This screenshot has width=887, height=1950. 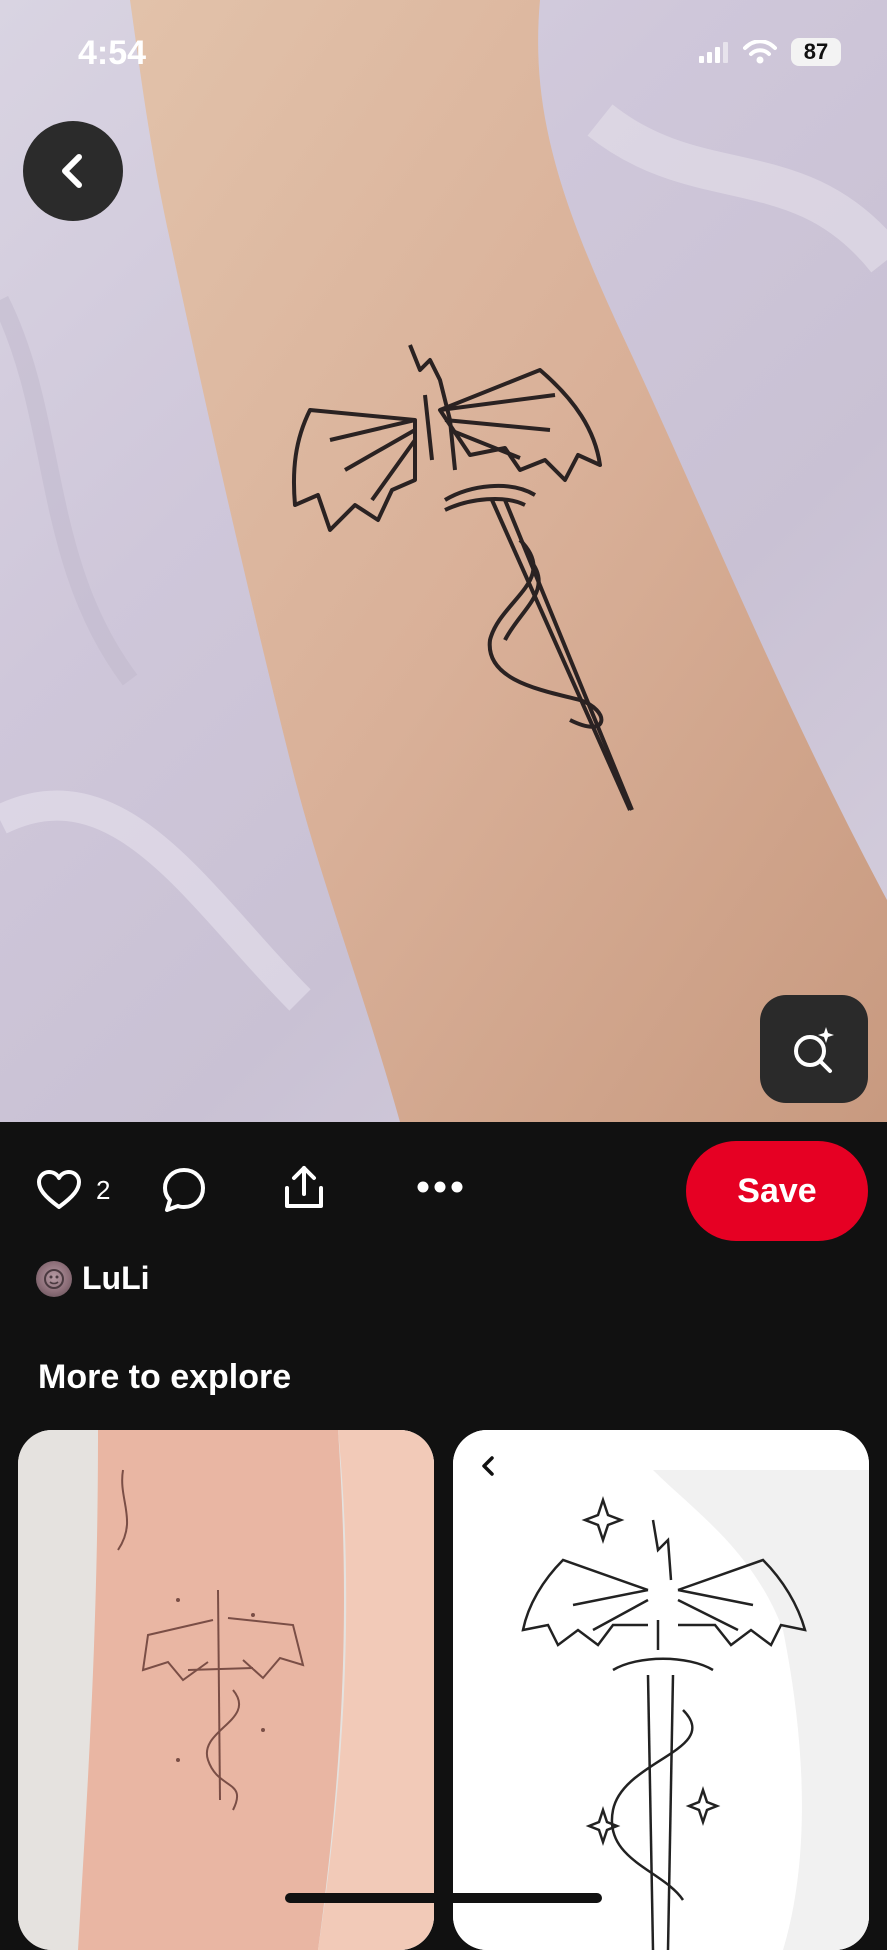 I want to click on avatar, so click(x=54, y=1278).